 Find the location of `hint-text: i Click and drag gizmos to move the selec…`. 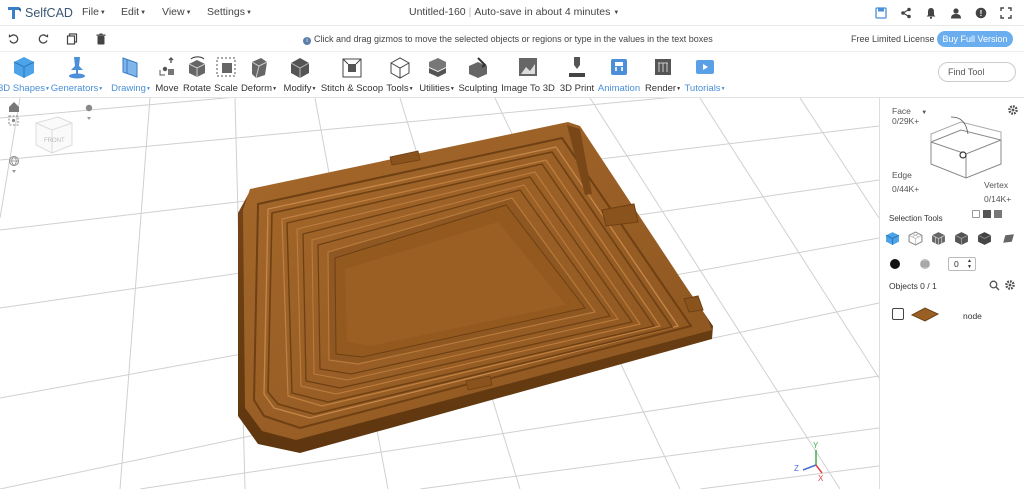

hint-text: i Click and drag gizmos to move the selec… is located at coordinates (508, 39).